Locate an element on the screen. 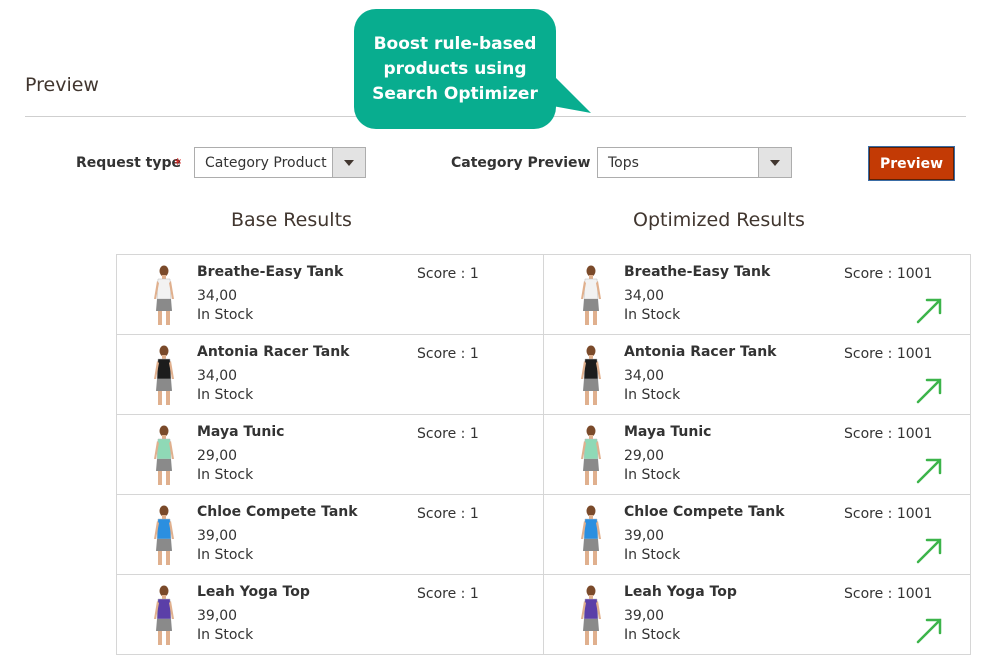 The width and height of the screenshot is (991, 657). request-type-value: Category Product is located at coordinates (266, 163).